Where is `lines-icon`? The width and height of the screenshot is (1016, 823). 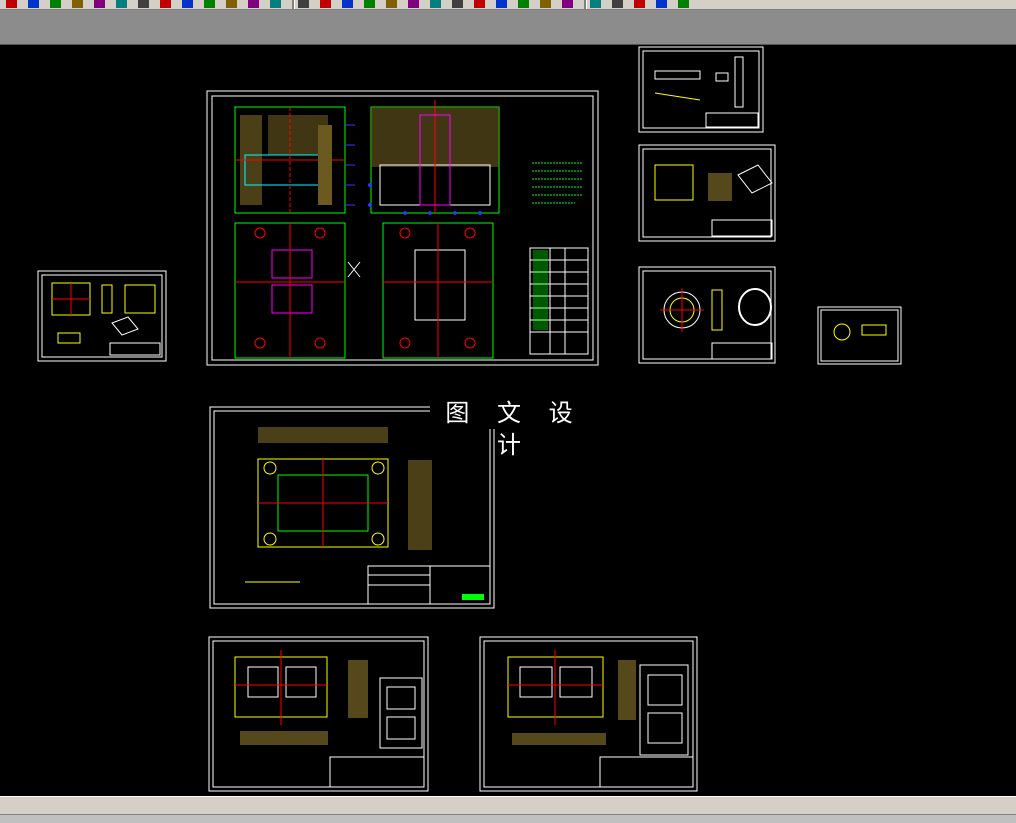 lines-icon is located at coordinates (121, 4).